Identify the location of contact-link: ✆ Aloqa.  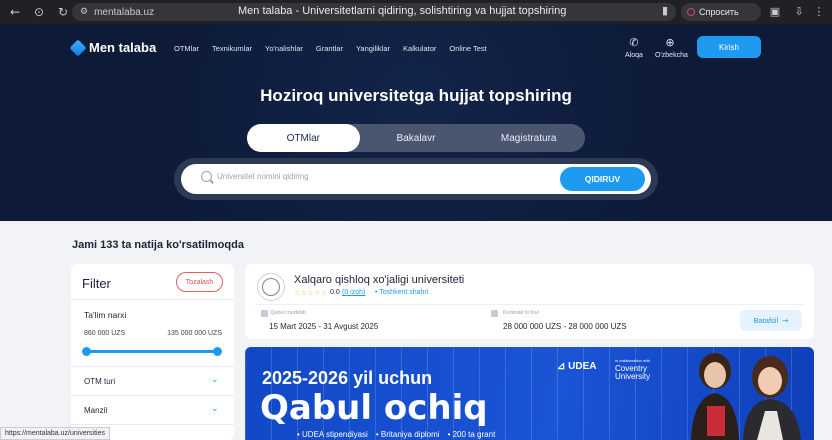
(634, 47).